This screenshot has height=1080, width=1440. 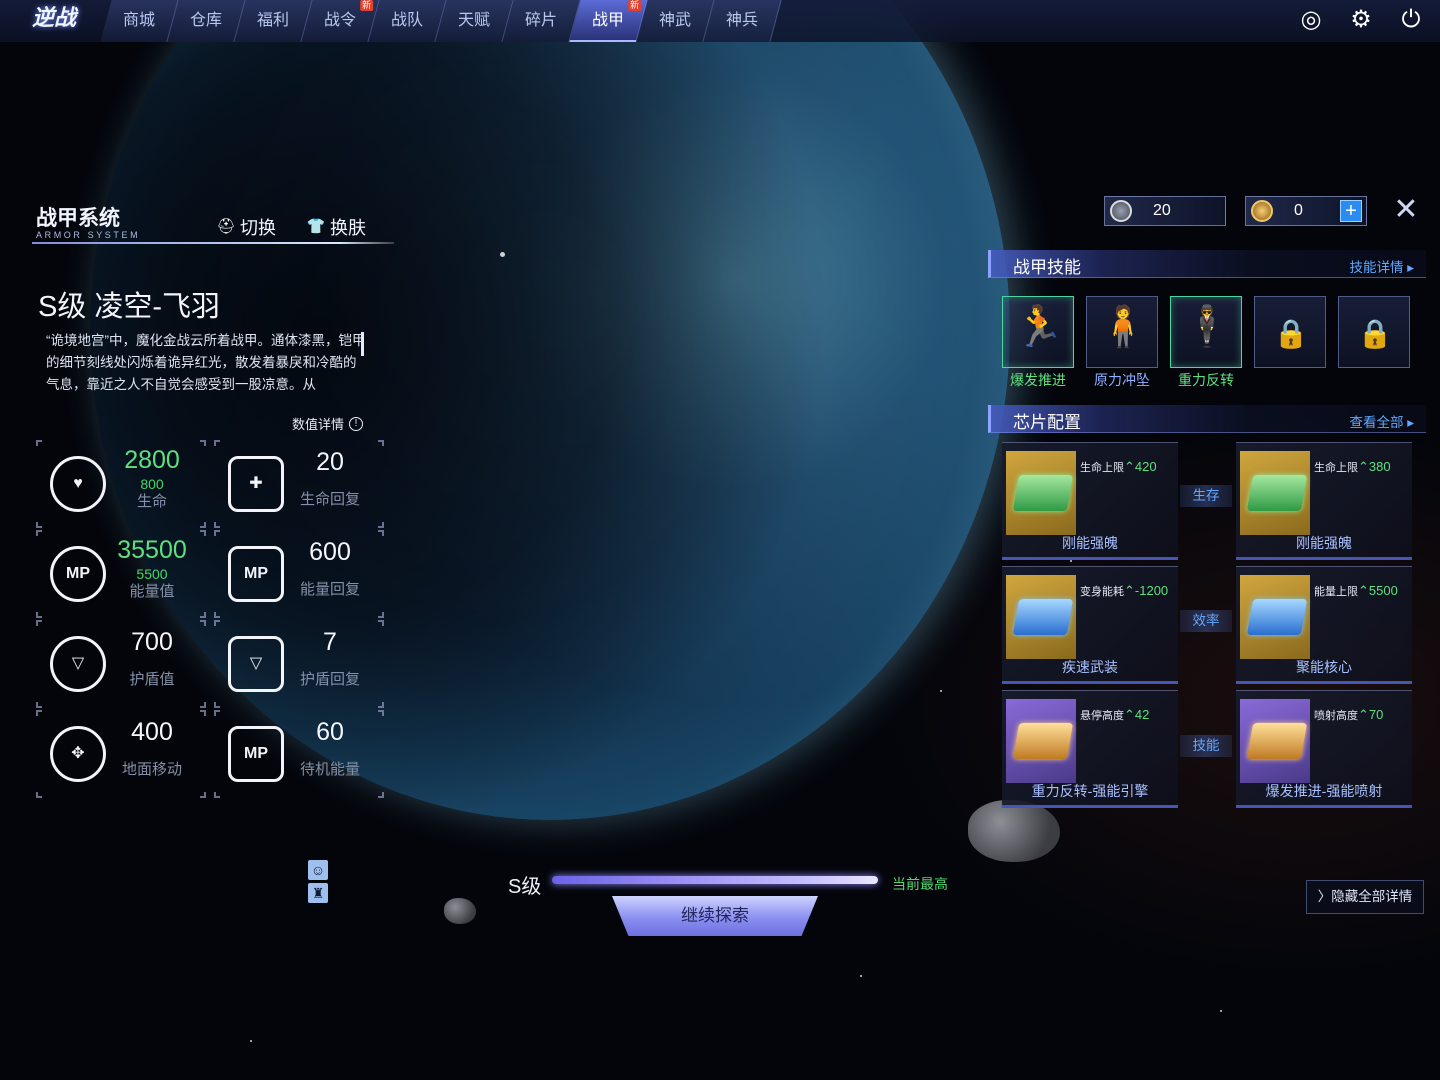 I want to click on nav-tab: 战队, so click(x=407, y=21).